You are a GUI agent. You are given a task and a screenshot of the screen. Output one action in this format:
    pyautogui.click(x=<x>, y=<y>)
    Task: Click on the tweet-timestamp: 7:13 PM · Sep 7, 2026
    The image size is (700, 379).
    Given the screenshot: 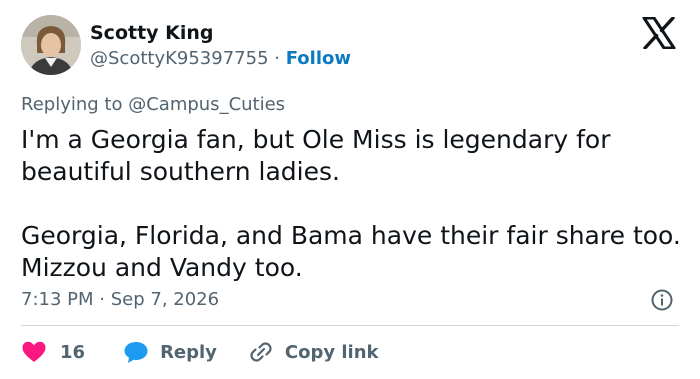 What is the action you would take?
    pyautogui.click(x=120, y=300)
    